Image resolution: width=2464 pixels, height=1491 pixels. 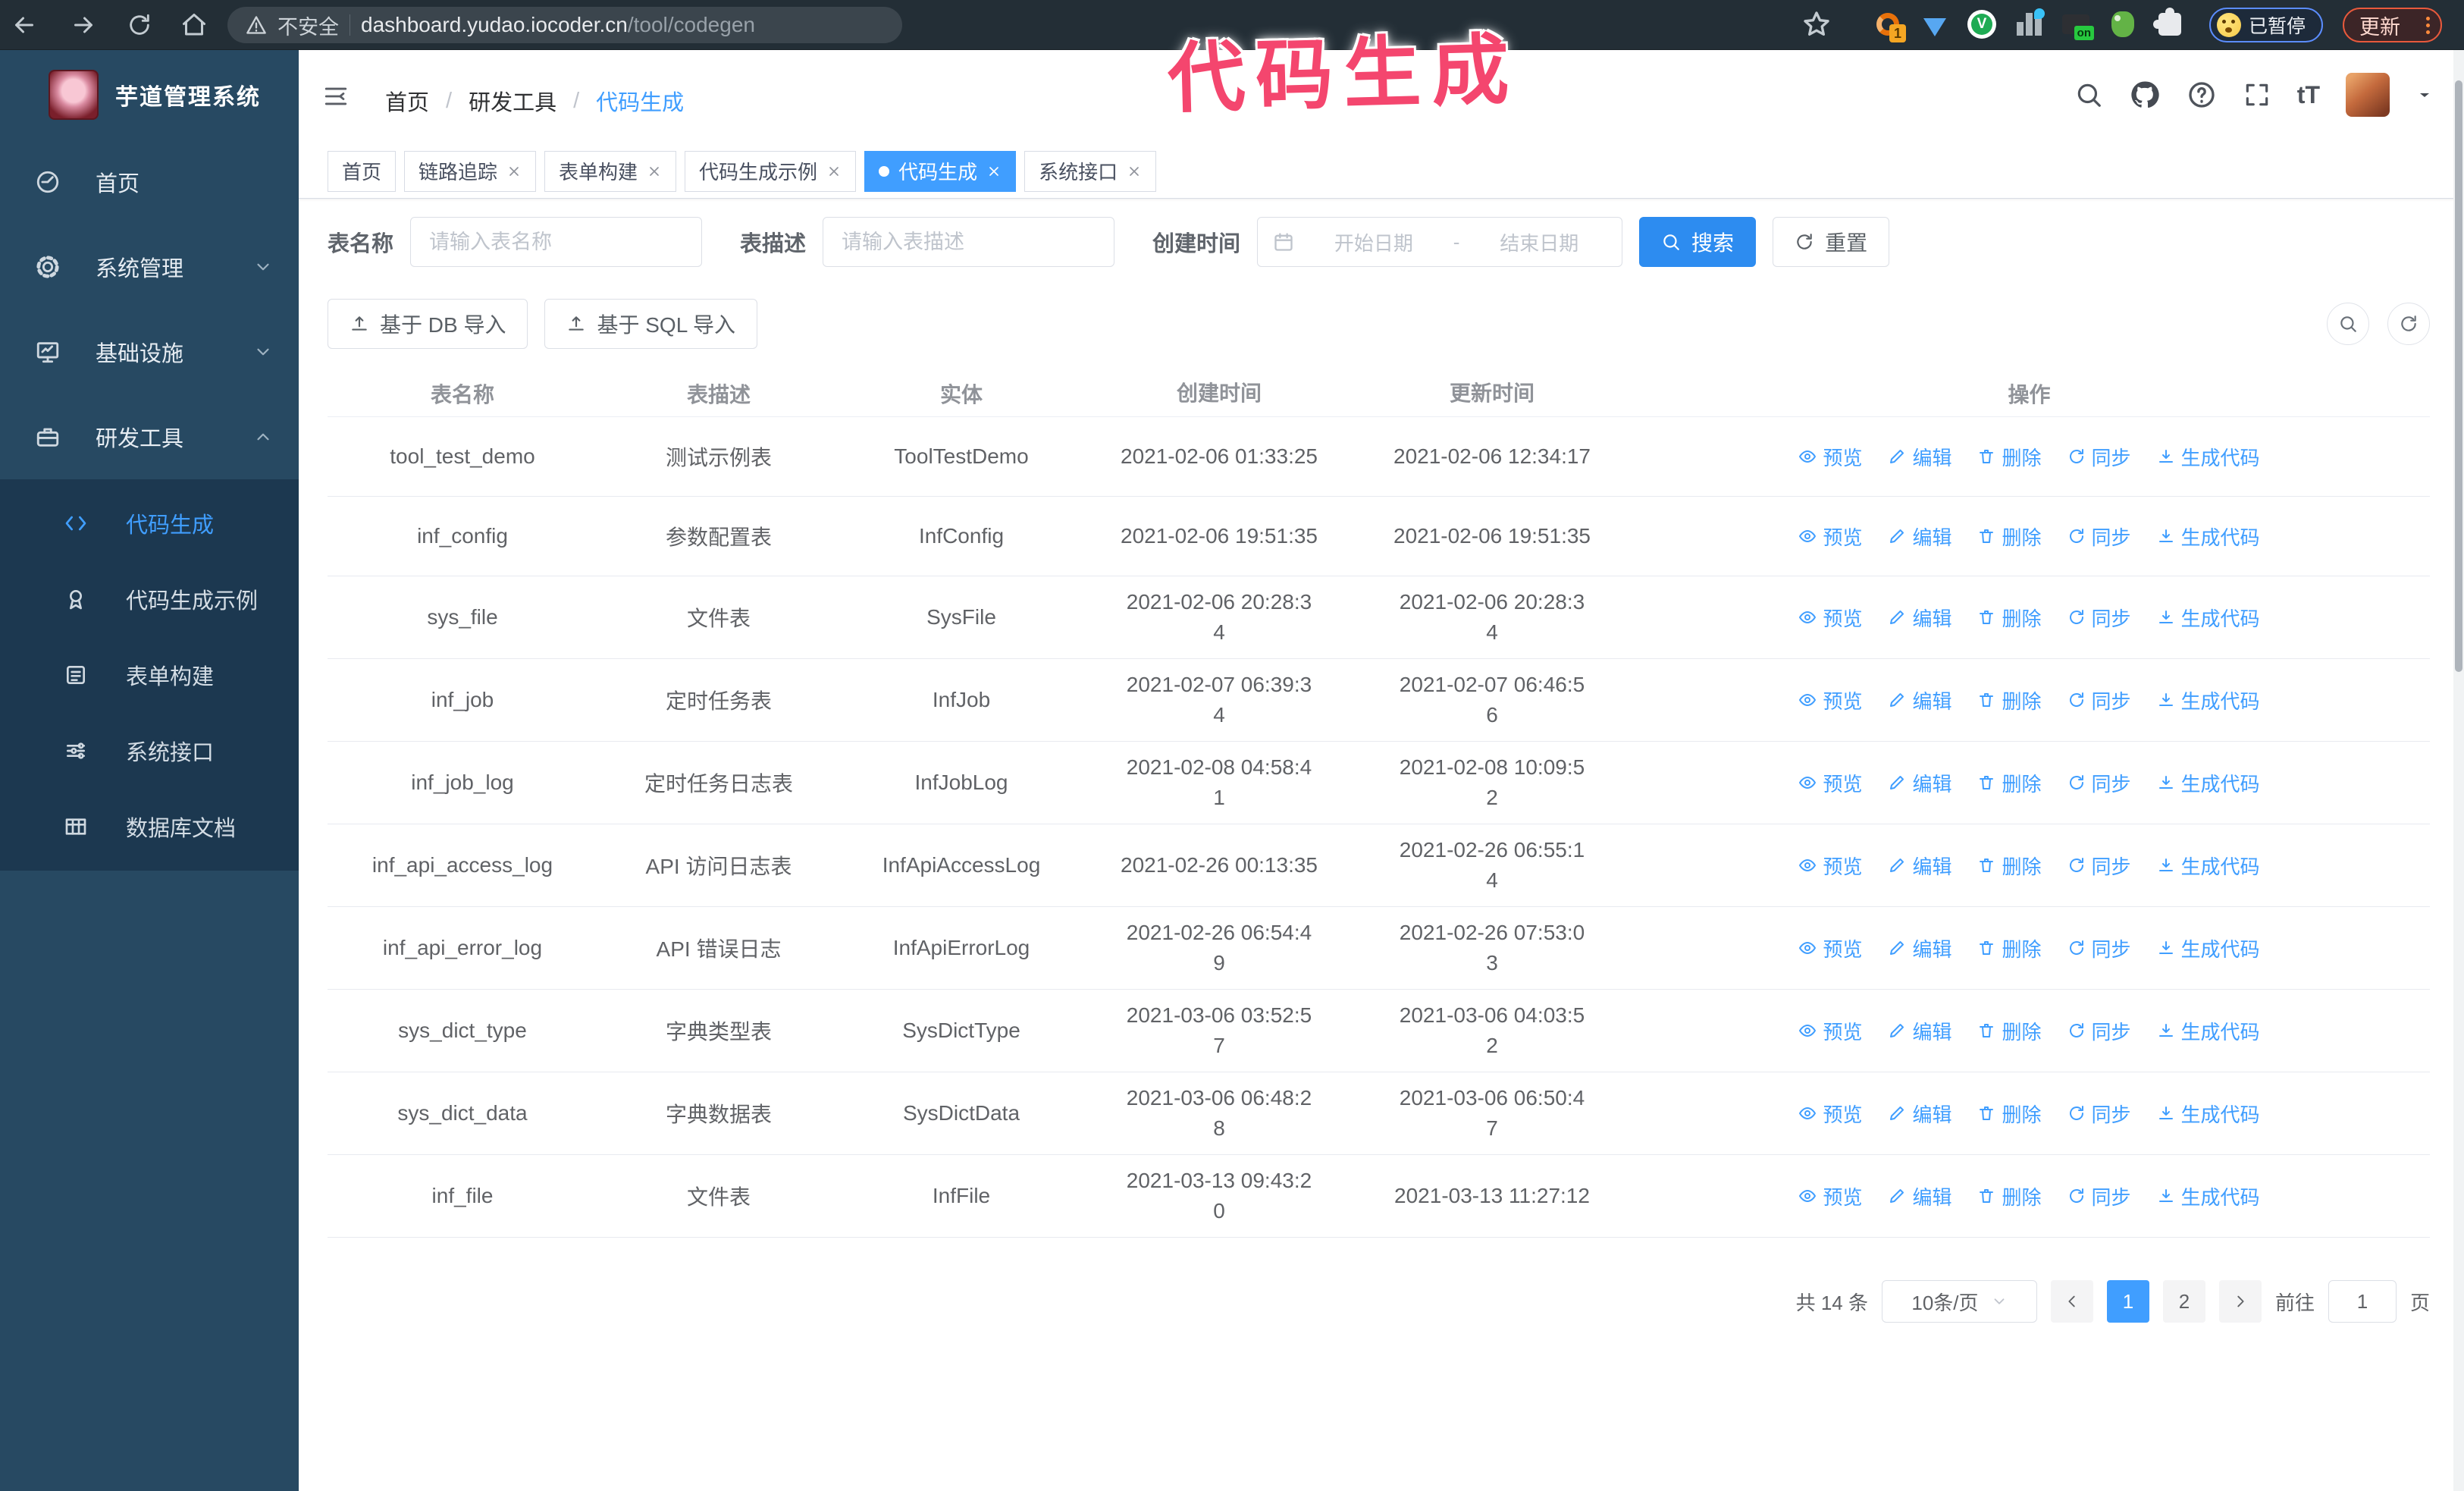 What do you see at coordinates (2089, 94) in the screenshot?
I see `search-icon` at bounding box center [2089, 94].